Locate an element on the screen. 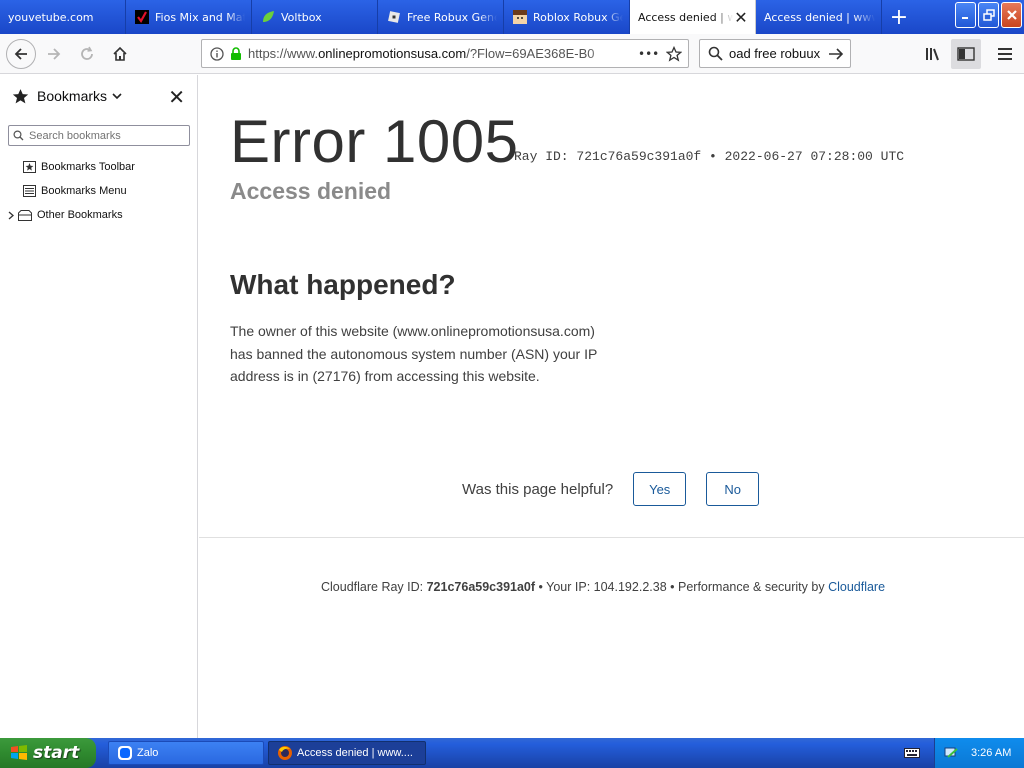 Image resolution: width=1024 pixels, height=768 pixels. hamburger-menu-icon is located at coordinates (1005, 54).